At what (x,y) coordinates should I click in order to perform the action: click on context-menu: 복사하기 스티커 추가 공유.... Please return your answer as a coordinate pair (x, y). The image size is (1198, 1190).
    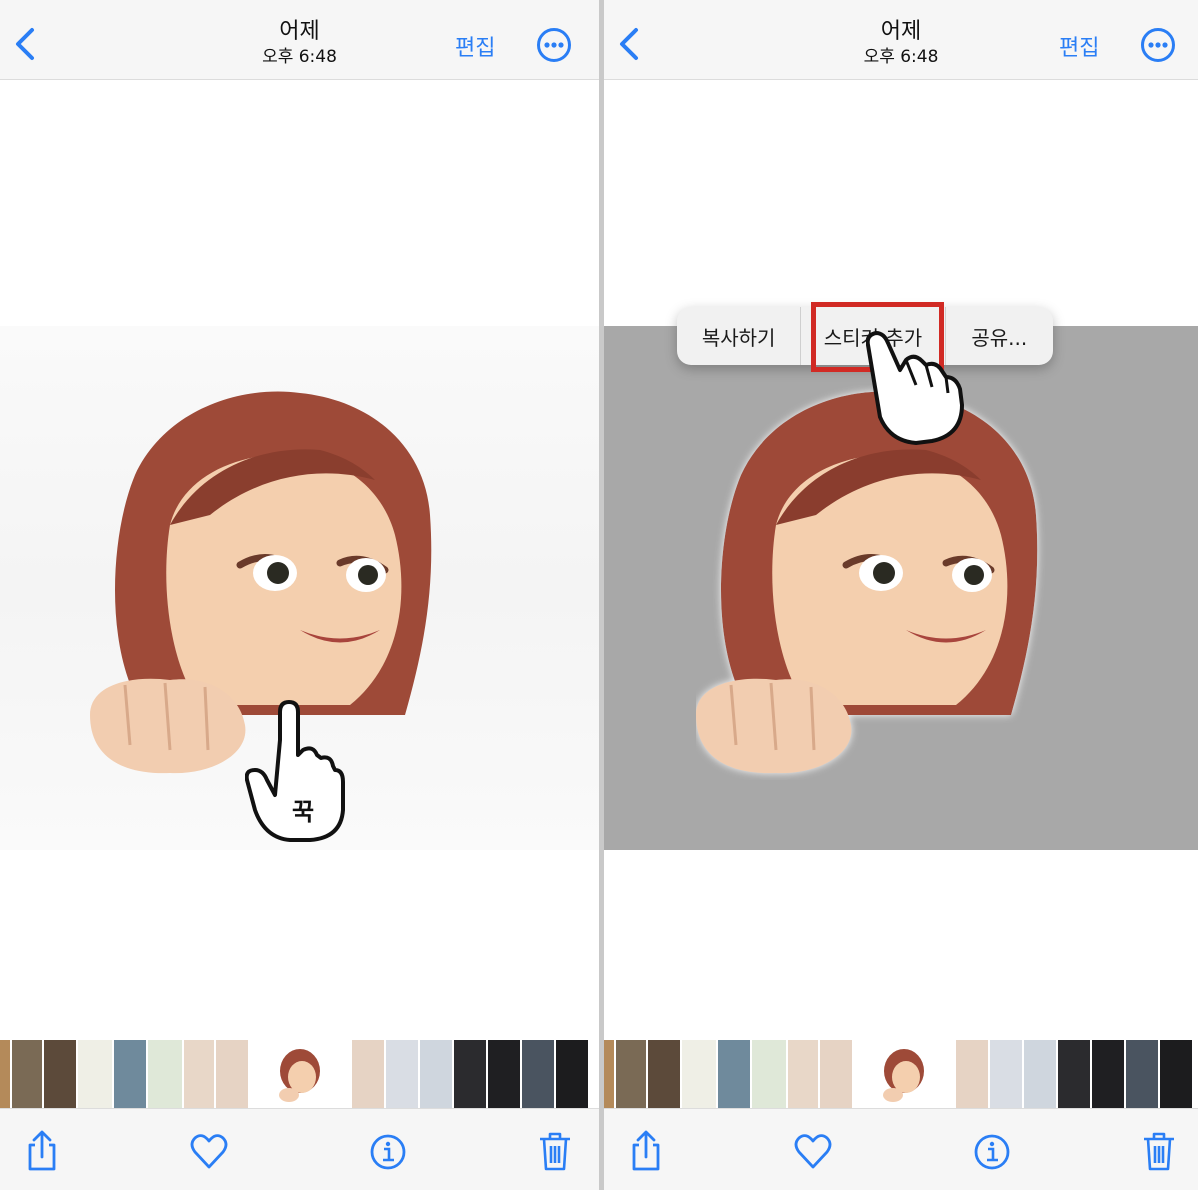
    Looking at the image, I should click on (865, 336).